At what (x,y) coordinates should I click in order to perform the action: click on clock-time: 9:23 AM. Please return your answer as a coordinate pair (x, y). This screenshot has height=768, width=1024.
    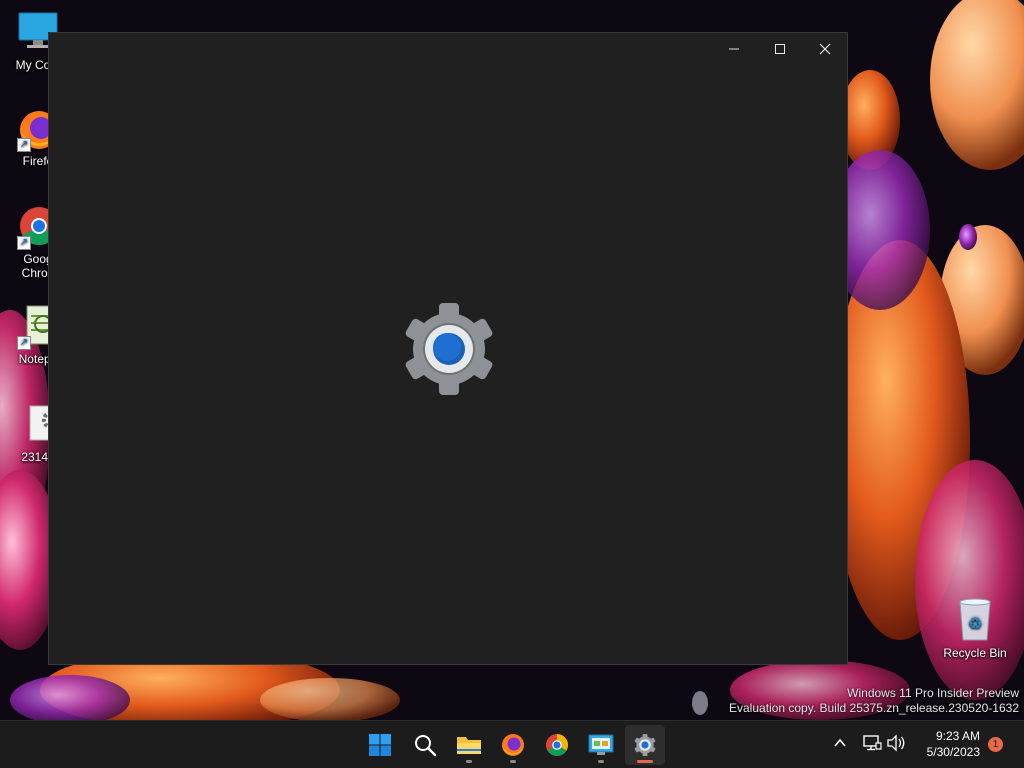
    Looking at the image, I should click on (957, 736).